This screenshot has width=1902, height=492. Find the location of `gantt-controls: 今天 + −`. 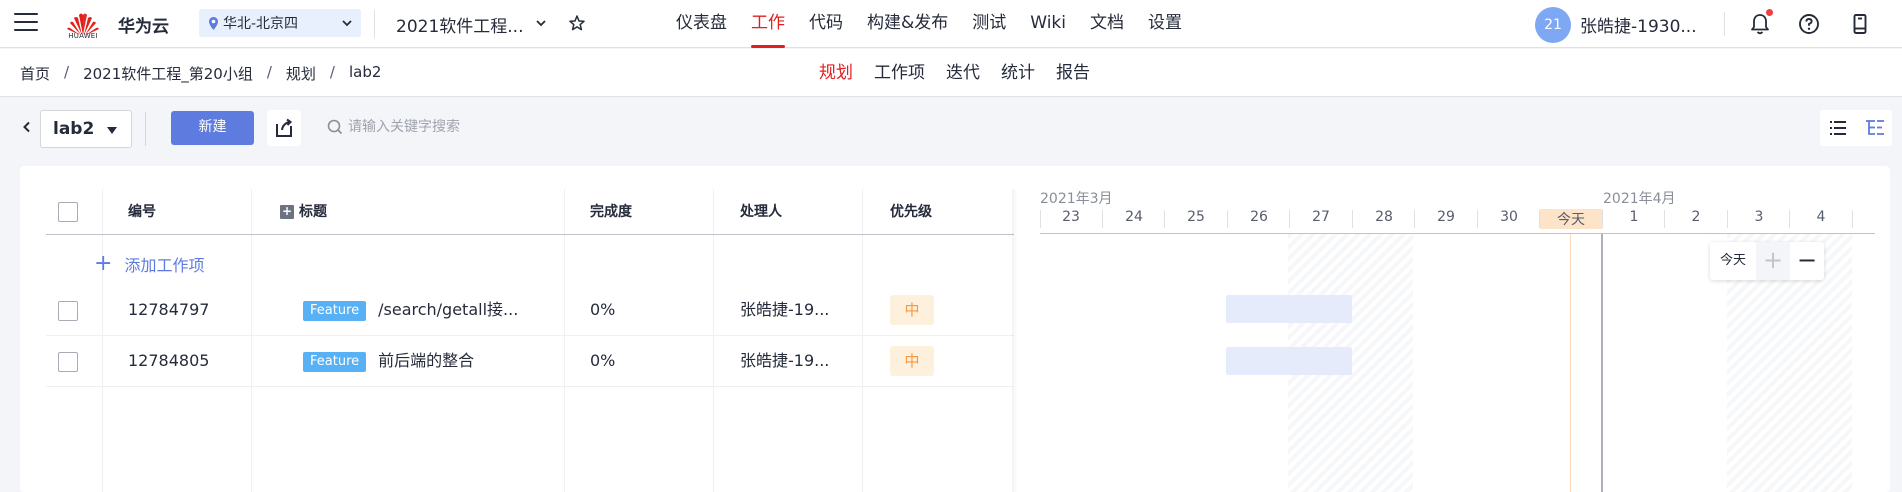

gantt-controls: 今天 + − is located at coordinates (1767, 261).